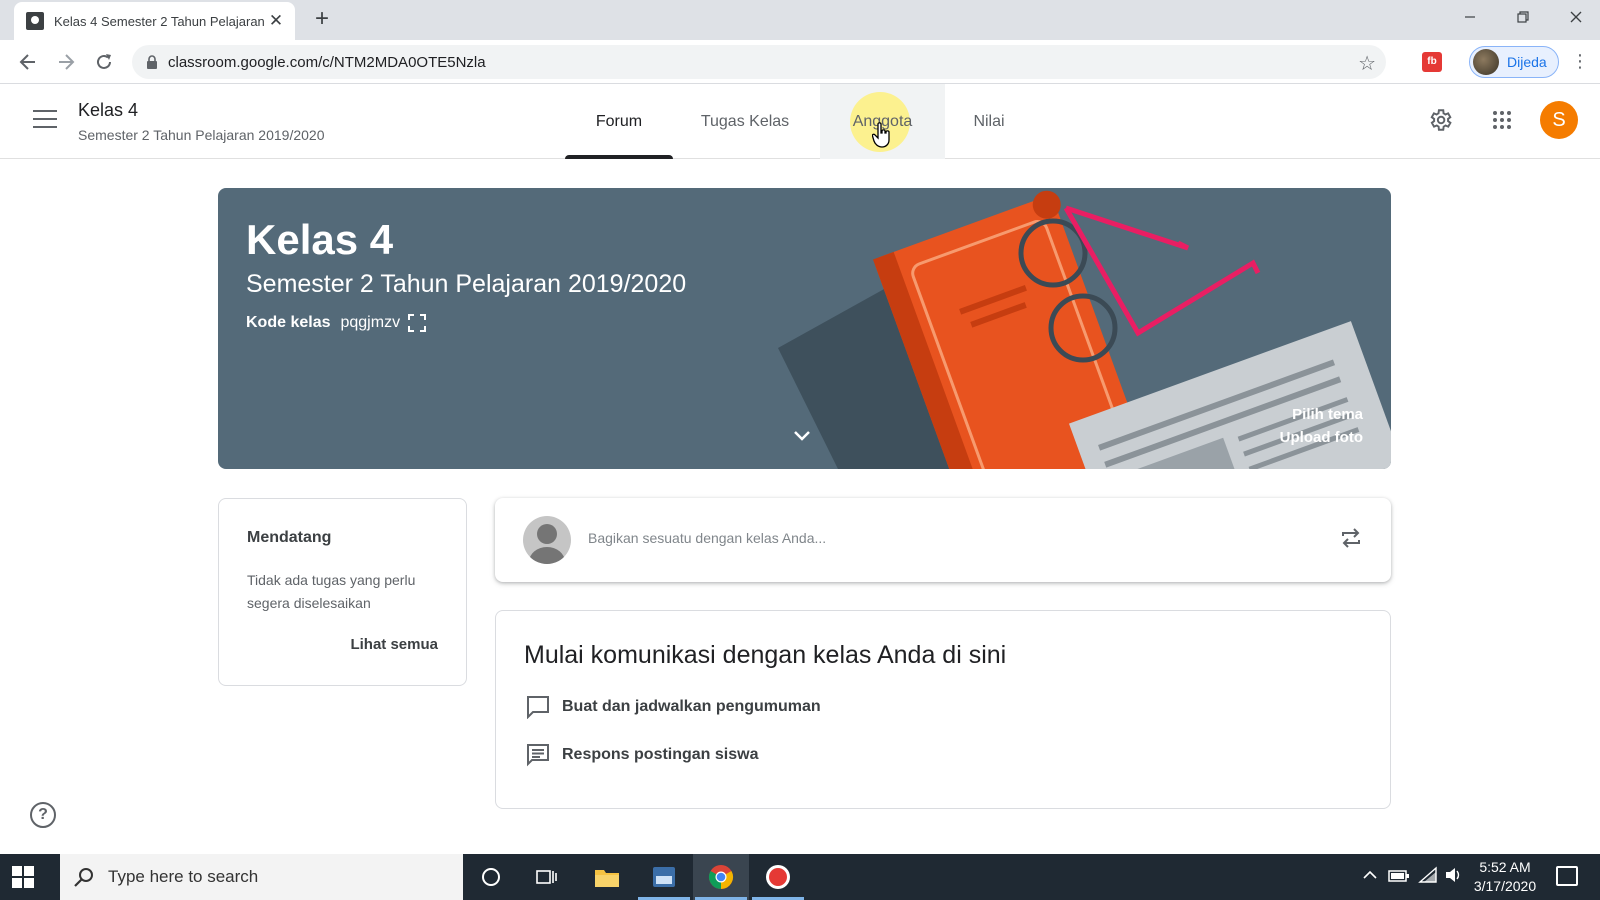  What do you see at coordinates (1527, 62) in the screenshot?
I see `profile-name: Dijeda` at bounding box center [1527, 62].